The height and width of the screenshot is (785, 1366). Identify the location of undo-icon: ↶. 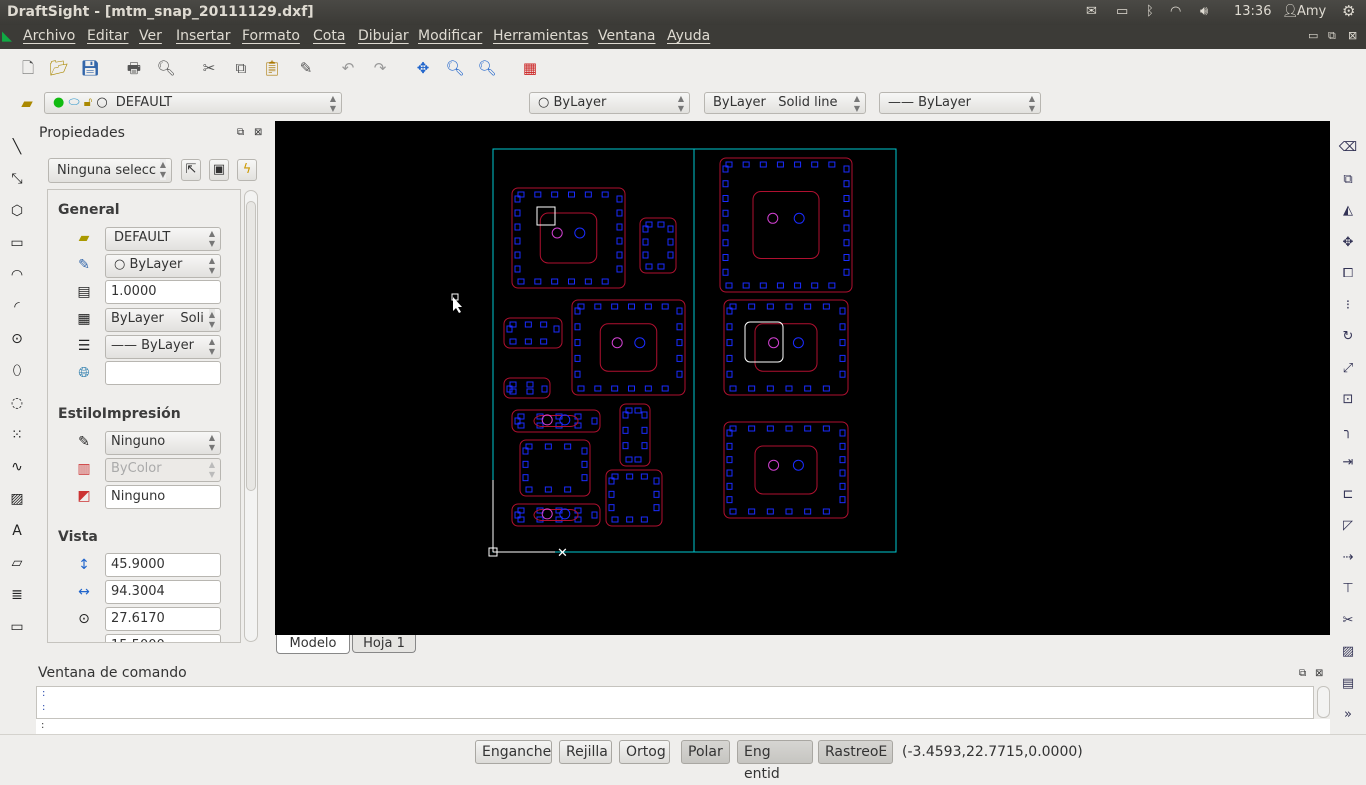
(348, 68).